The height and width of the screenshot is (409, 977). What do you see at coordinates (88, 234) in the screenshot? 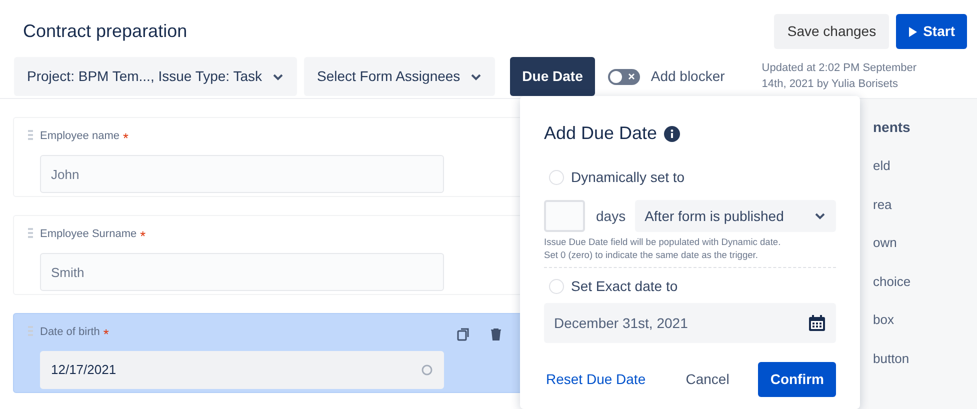
I see `field-label: Employee Surname` at bounding box center [88, 234].